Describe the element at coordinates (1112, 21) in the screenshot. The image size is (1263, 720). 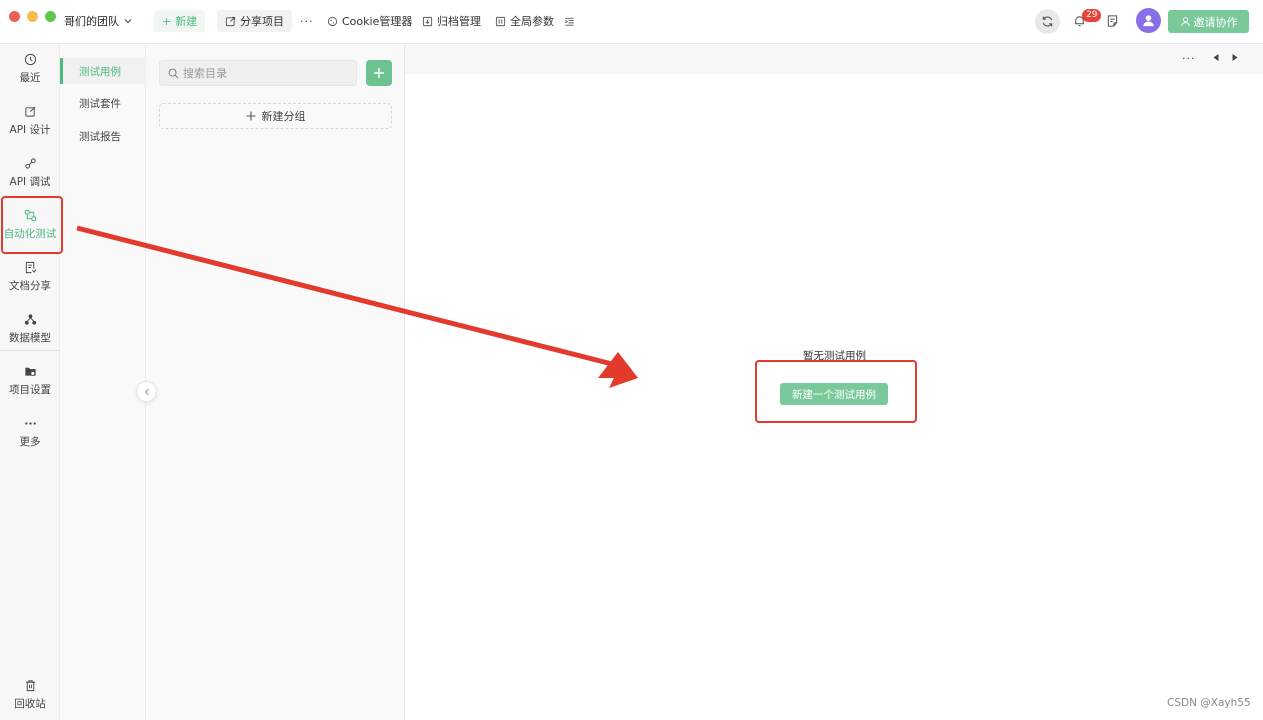
I see `notes-icon` at that location.